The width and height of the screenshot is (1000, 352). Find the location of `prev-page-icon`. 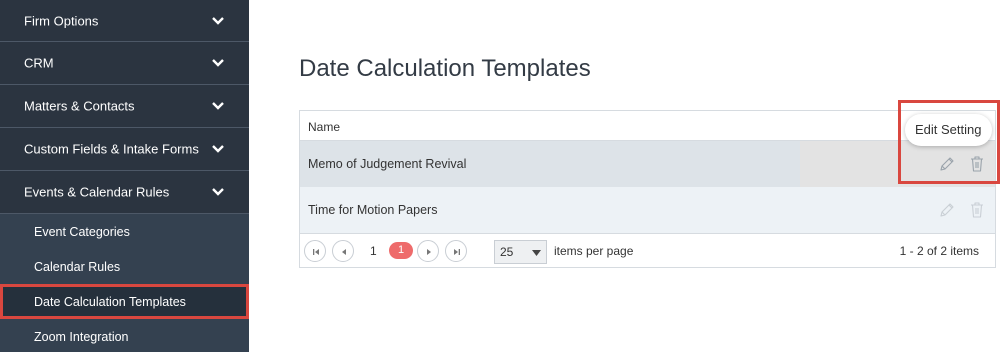

prev-page-icon is located at coordinates (344, 252).